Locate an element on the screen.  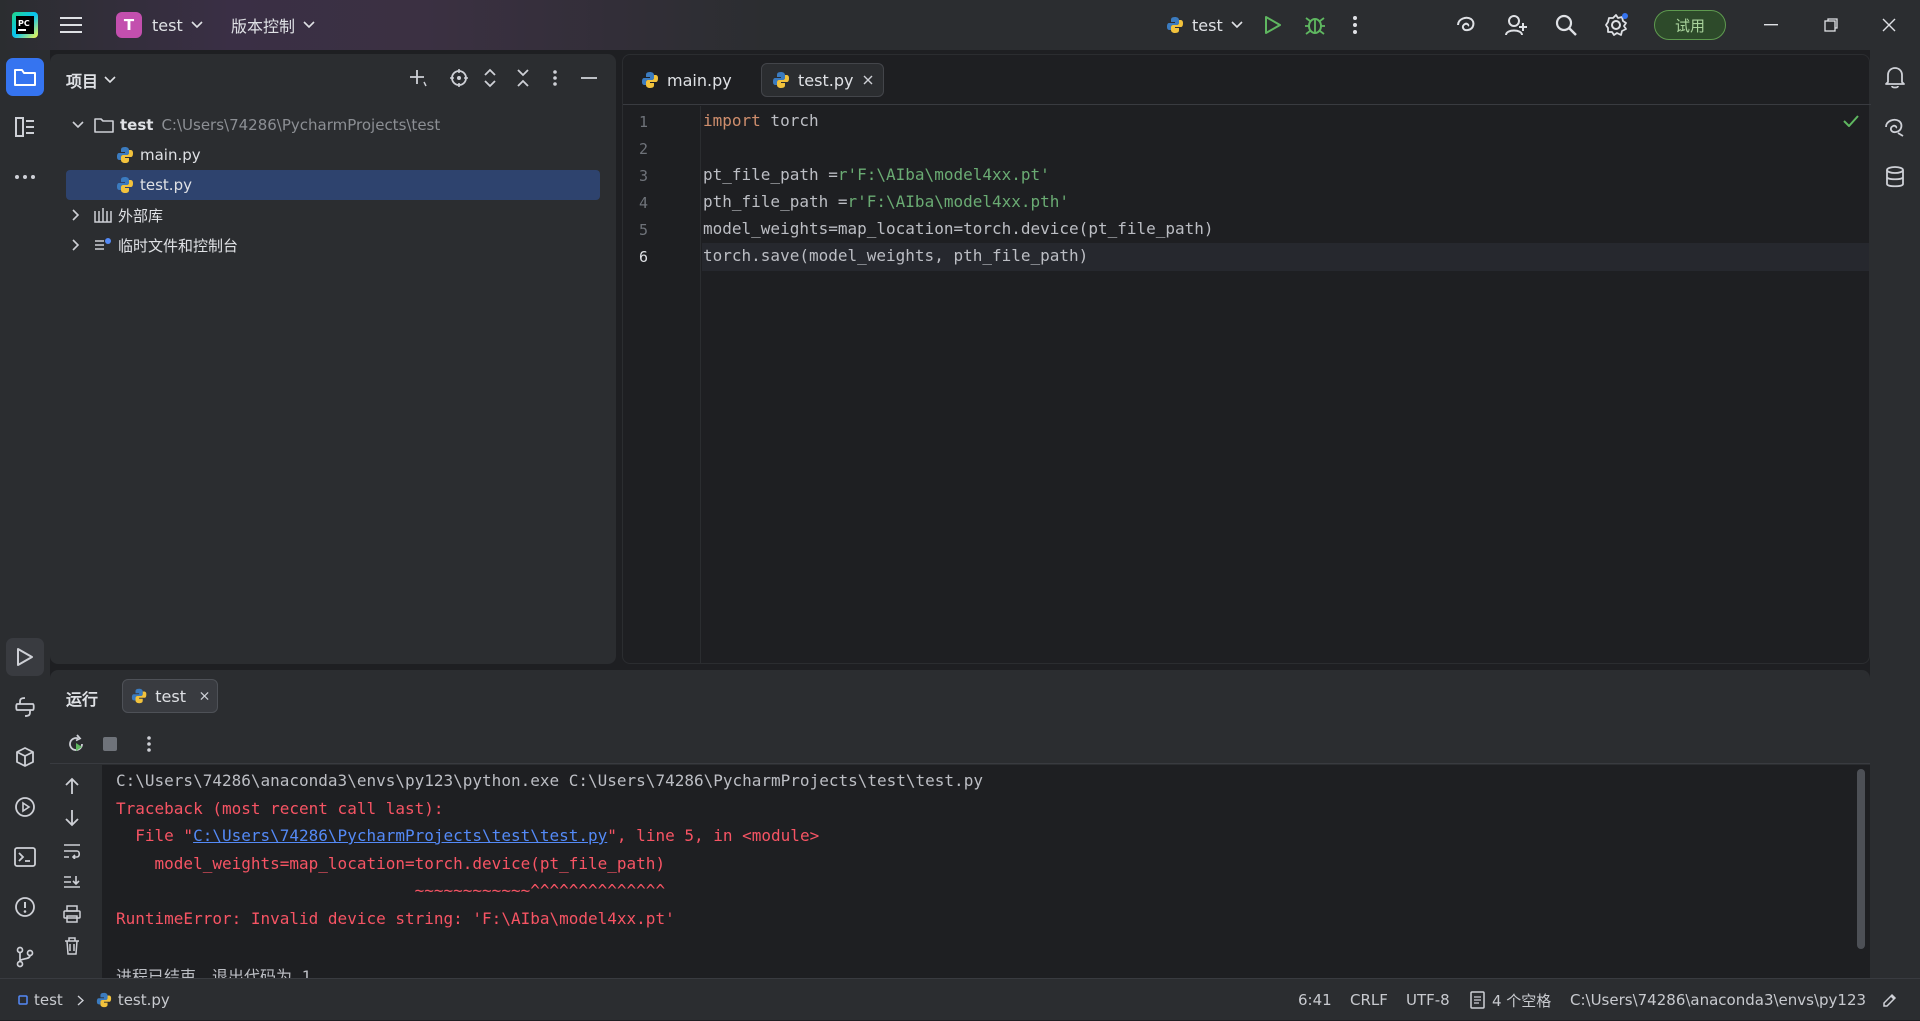
stop-icon is located at coordinates (110, 744).